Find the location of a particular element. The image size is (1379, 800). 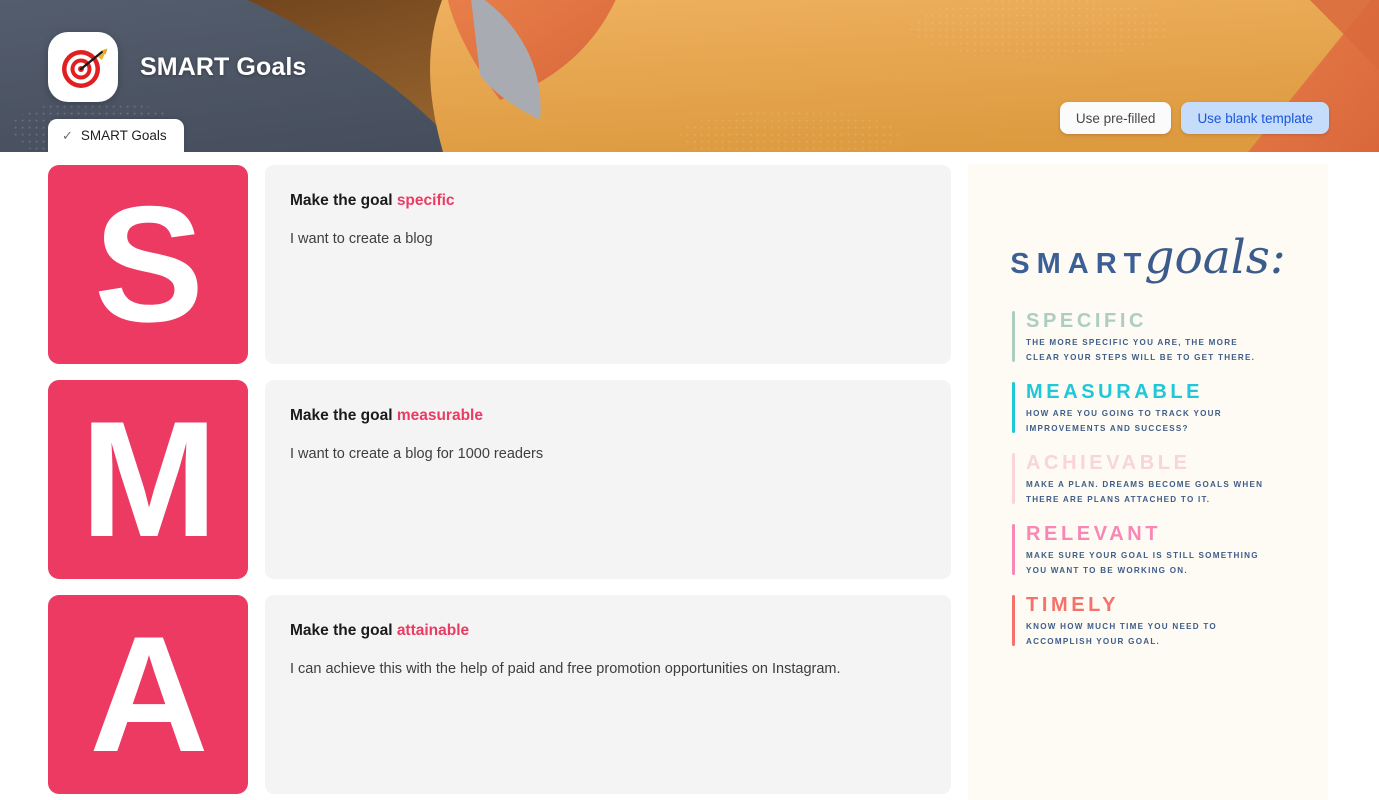

infographic-word: RELEVANT is located at coordinates (1094, 533).